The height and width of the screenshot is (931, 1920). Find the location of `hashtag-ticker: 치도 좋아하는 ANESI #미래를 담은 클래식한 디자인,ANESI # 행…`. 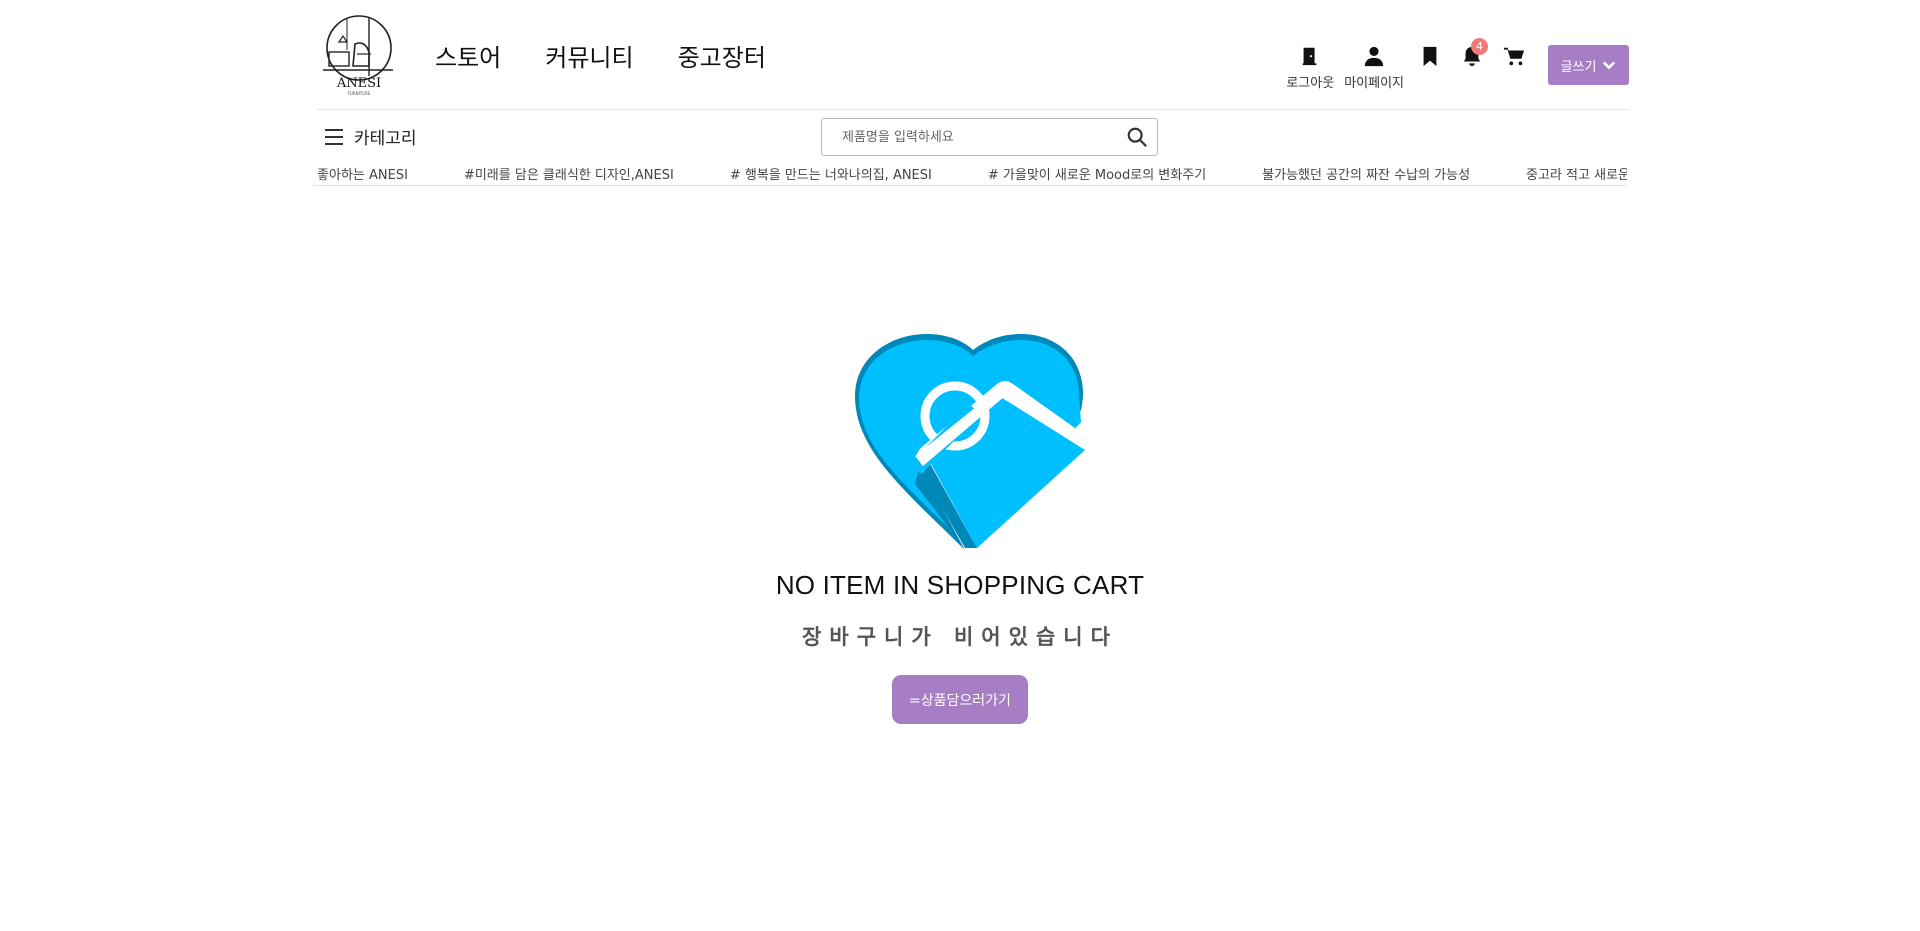

hashtag-ticker: 치도 좋아하는 ANESI #미래를 담은 클래식한 디자인,ANESI # 행… is located at coordinates (970, 175).